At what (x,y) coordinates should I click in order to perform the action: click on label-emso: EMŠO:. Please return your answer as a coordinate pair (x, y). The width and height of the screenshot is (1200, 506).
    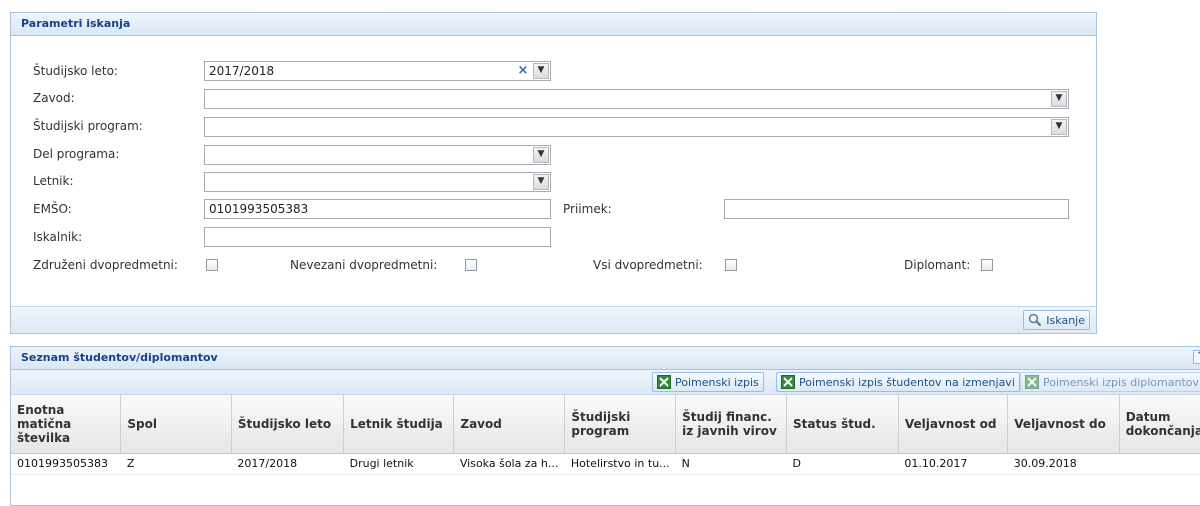
    Looking at the image, I should click on (52, 209).